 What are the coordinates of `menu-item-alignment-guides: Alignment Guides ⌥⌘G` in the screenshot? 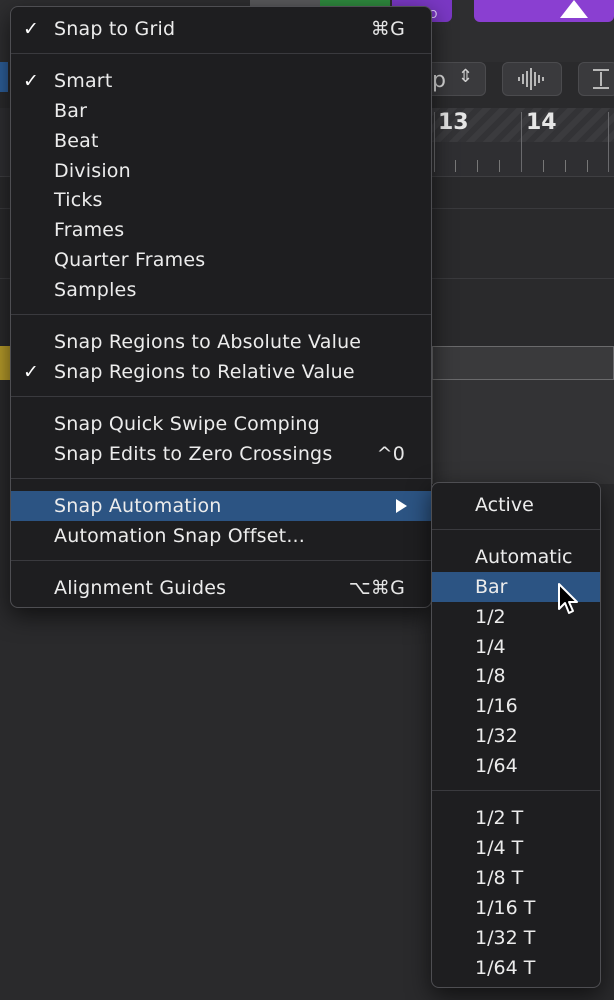 It's located at (221, 588).